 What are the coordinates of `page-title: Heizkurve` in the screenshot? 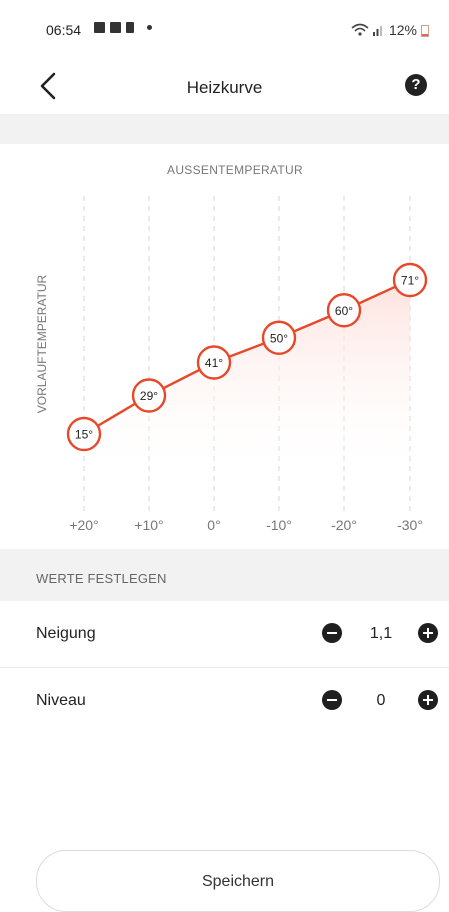 It's located at (224, 87).